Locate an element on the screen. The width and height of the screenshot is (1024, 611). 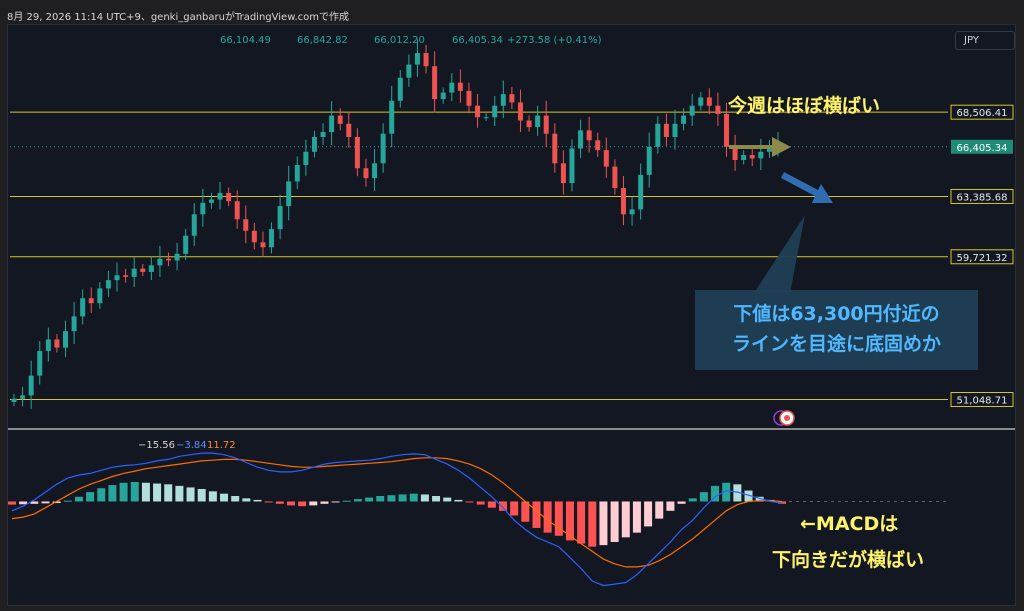
ohlc-value-0: 66,104.49 is located at coordinates (245, 40).